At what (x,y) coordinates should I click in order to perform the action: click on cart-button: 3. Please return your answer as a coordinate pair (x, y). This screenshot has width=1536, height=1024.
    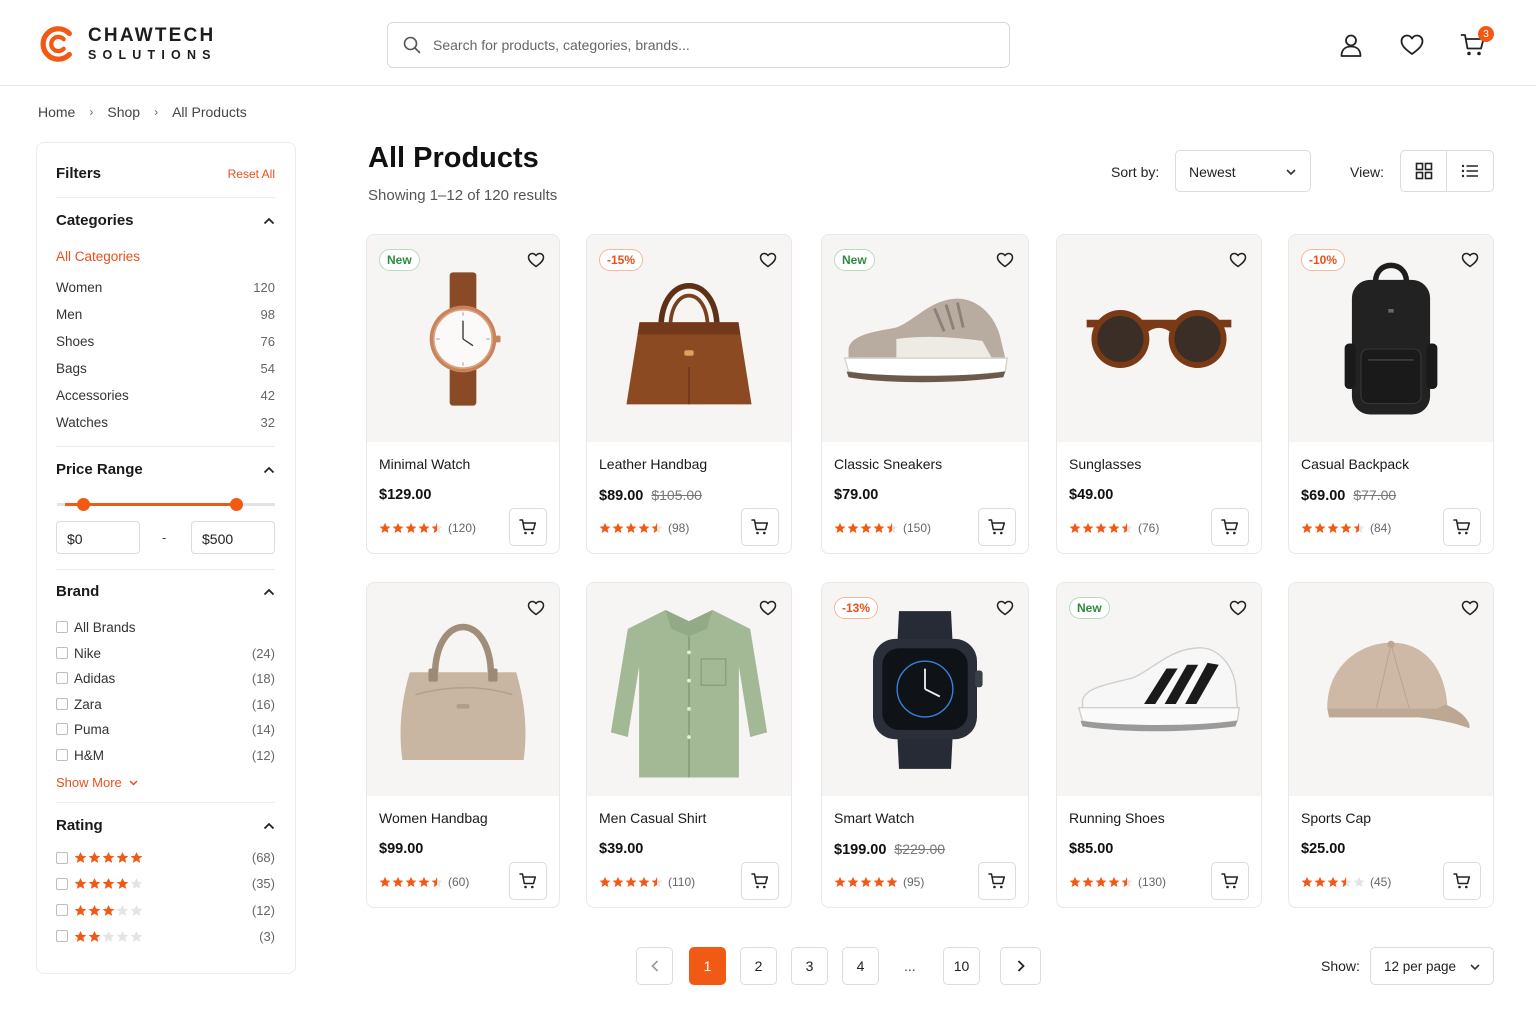
    Looking at the image, I should click on (1477, 42).